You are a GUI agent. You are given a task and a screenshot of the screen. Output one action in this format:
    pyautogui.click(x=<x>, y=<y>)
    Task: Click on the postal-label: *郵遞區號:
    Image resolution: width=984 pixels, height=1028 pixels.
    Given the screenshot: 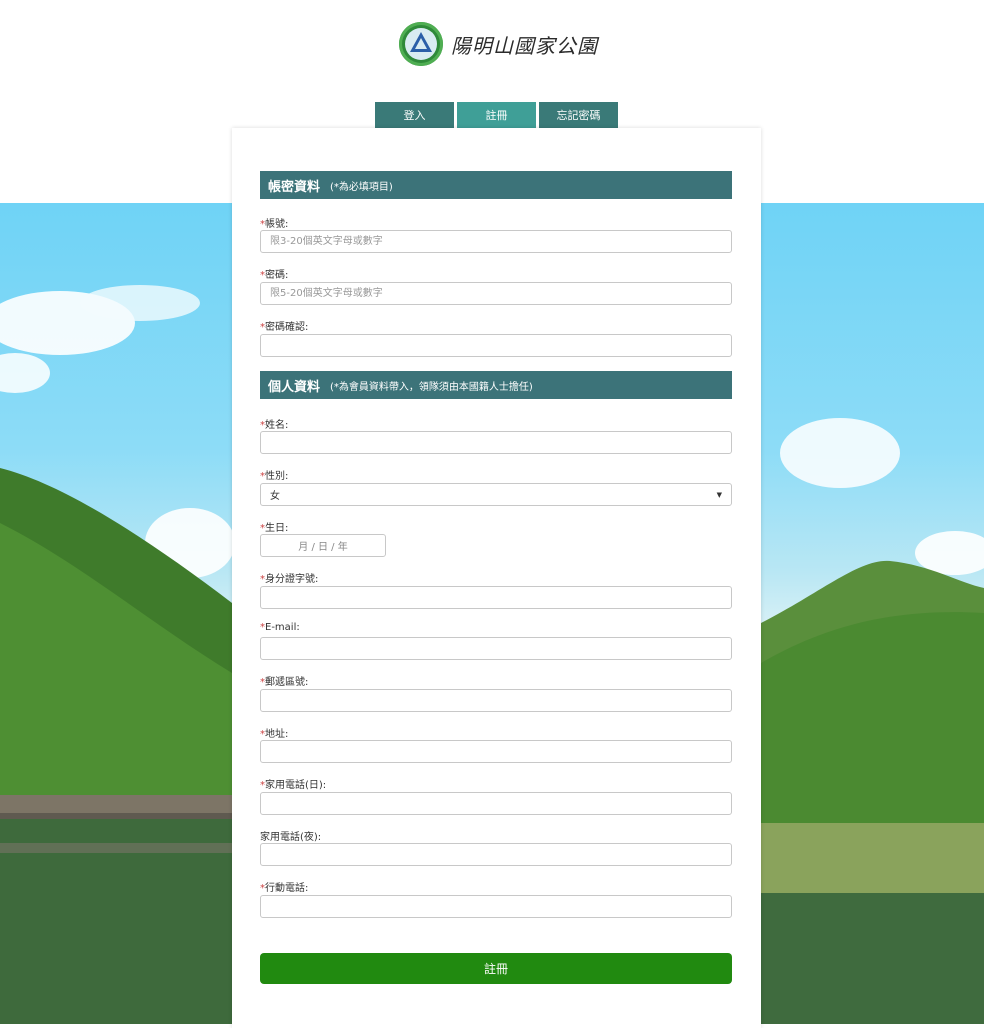 What is the action you would take?
    pyautogui.click(x=284, y=682)
    